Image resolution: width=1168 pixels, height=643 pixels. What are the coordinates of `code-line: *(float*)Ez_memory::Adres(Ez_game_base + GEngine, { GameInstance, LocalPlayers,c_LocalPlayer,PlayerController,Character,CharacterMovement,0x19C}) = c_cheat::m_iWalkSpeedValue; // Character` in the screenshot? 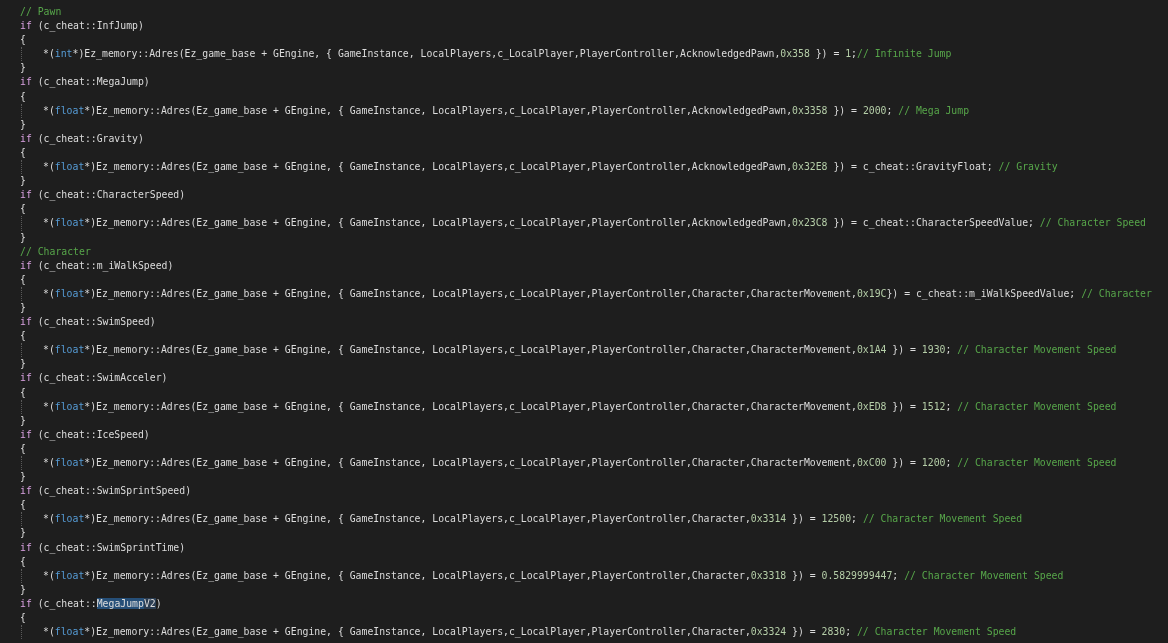 It's located at (597, 293).